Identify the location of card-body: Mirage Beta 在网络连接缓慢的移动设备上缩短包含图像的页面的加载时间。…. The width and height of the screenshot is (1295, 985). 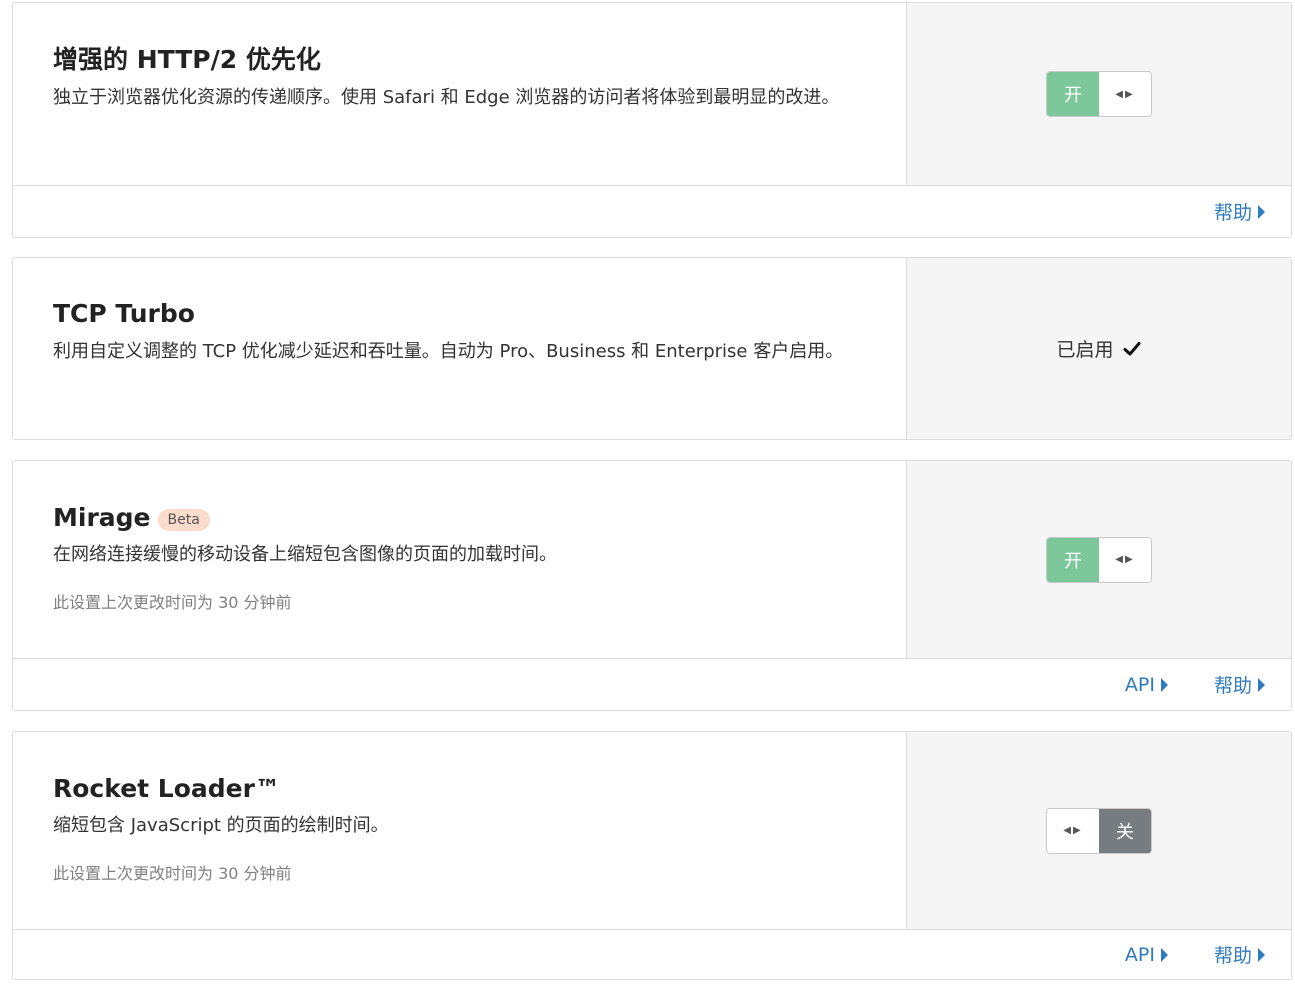
(459, 559).